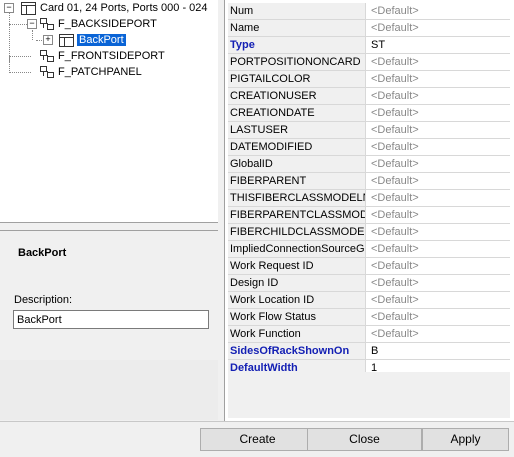 This screenshot has width=514, height=457. What do you see at coordinates (364, 439) in the screenshot?
I see `close-button: Close` at bounding box center [364, 439].